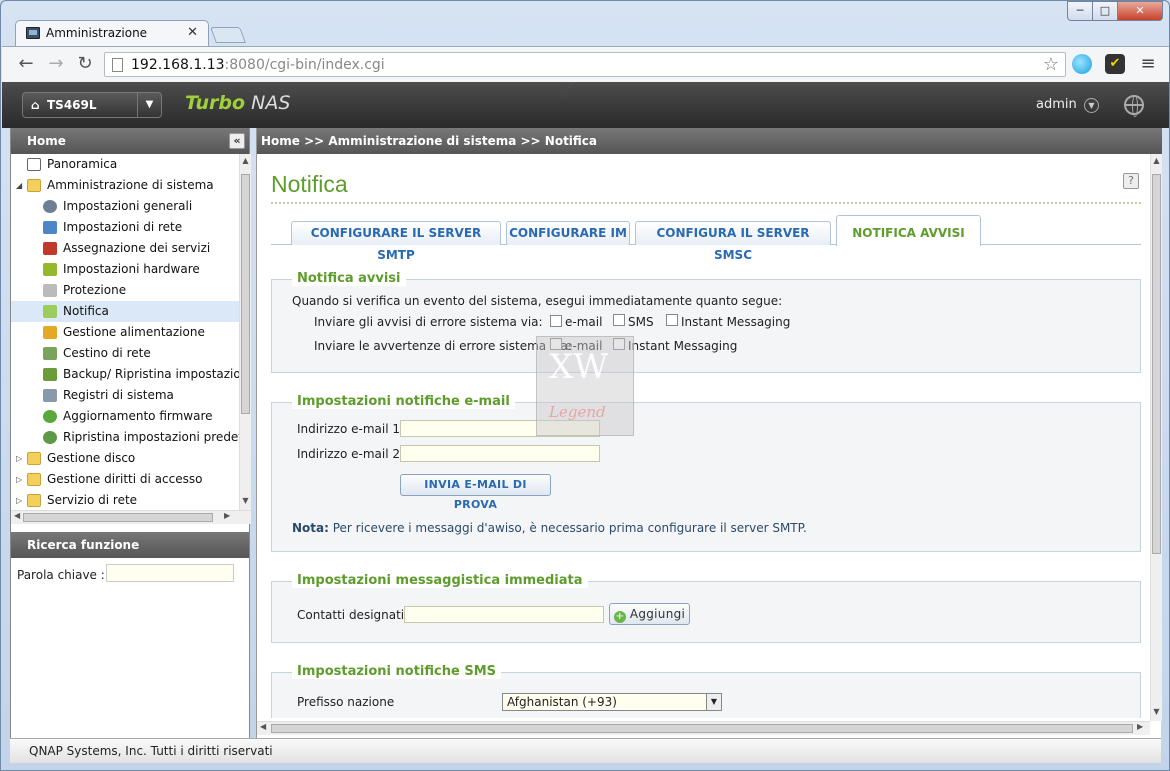 The width and height of the screenshot is (1170, 771). Describe the element at coordinates (500, 453) in the screenshot. I see `email2-input` at that location.